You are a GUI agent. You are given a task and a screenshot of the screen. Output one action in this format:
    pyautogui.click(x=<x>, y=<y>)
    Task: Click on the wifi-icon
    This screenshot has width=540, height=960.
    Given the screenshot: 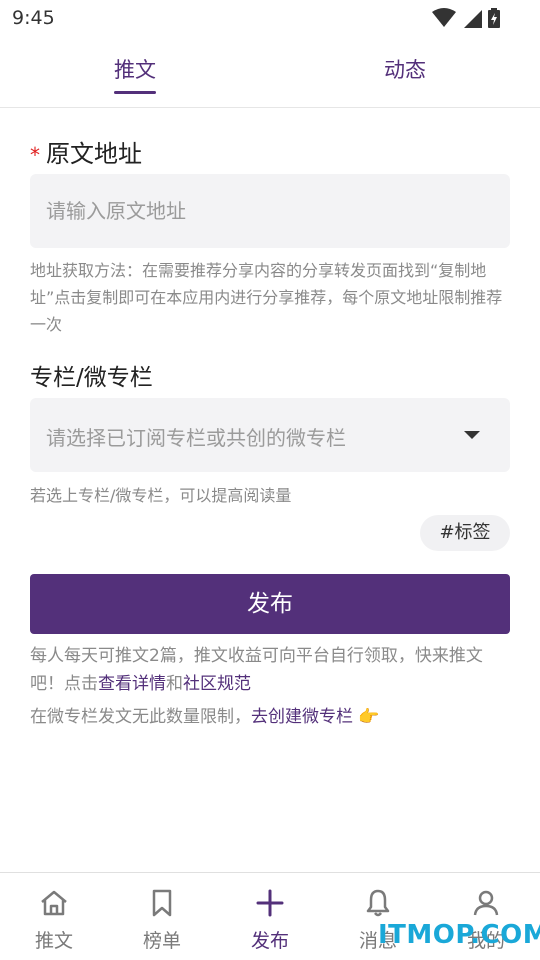 What is the action you would take?
    pyautogui.click(x=444, y=17)
    